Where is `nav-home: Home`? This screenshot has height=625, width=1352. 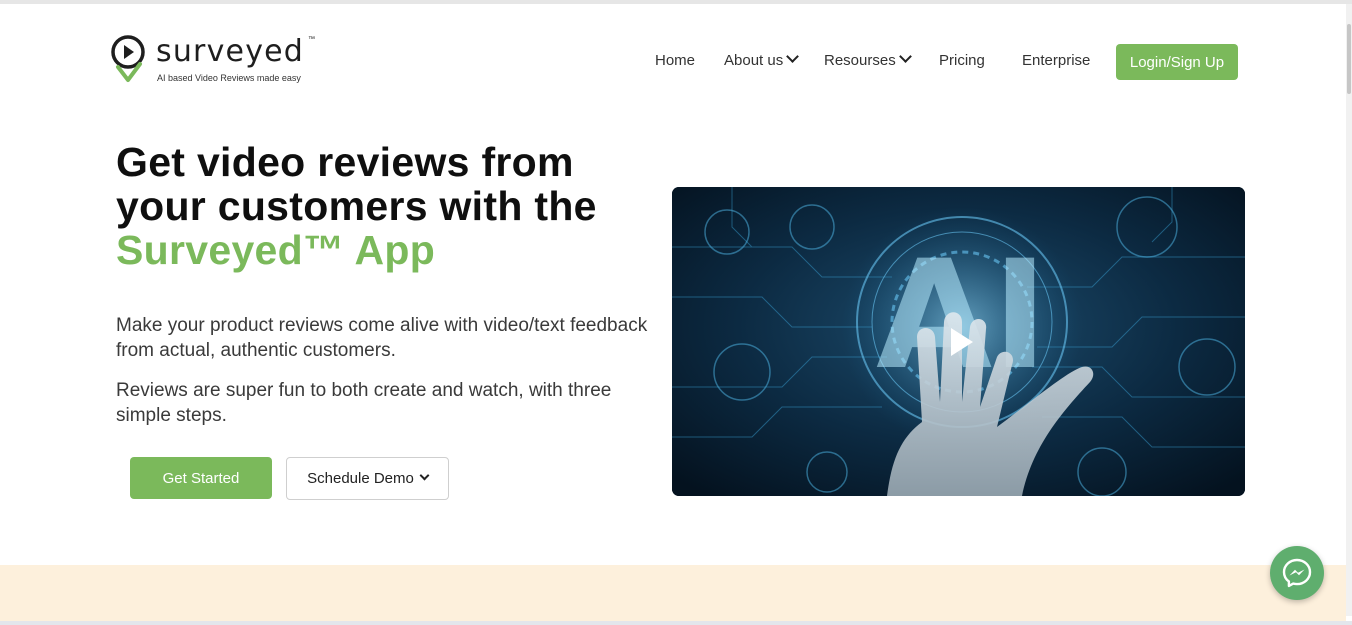 nav-home: Home is located at coordinates (675, 60).